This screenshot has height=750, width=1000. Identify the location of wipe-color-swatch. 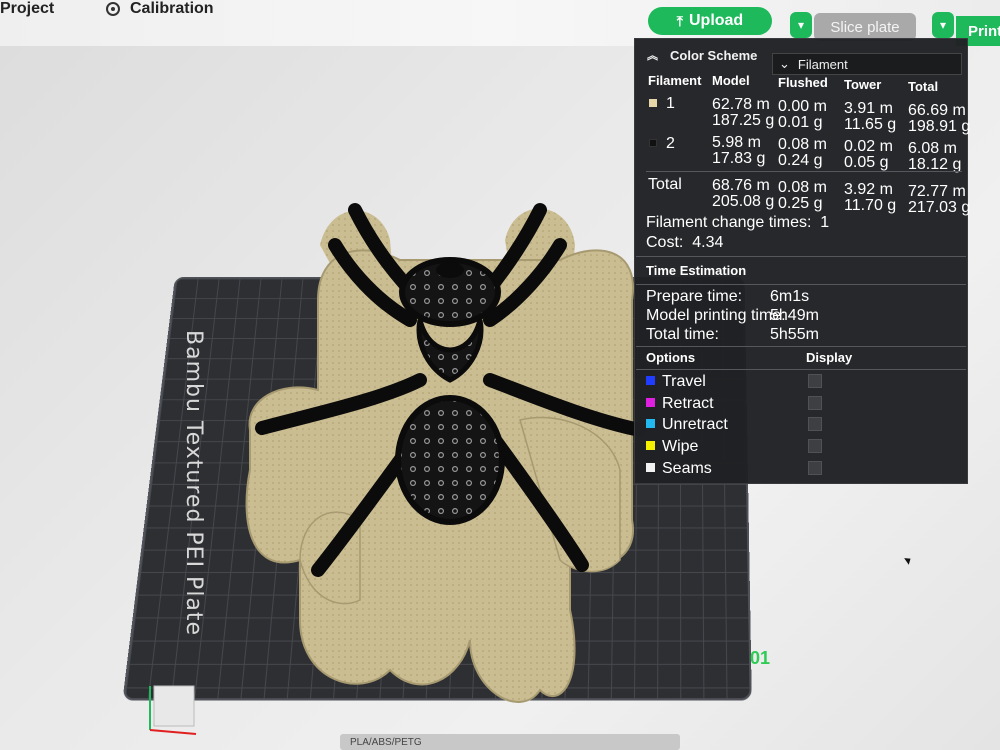
(650, 445).